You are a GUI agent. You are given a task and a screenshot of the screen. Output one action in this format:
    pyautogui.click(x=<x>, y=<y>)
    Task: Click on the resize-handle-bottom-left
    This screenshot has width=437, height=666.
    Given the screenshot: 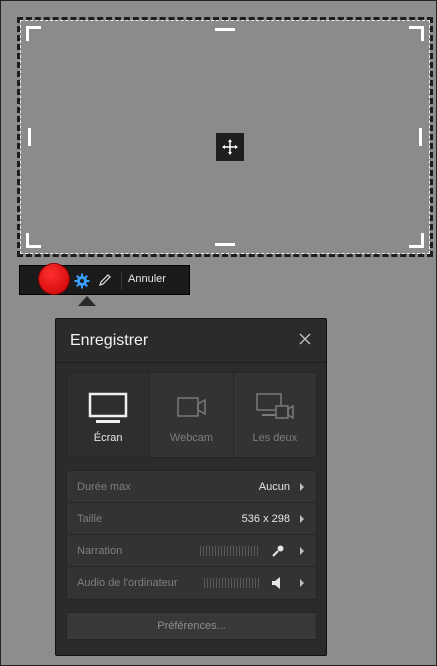 What is the action you would take?
    pyautogui.click(x=33, y=240)
    